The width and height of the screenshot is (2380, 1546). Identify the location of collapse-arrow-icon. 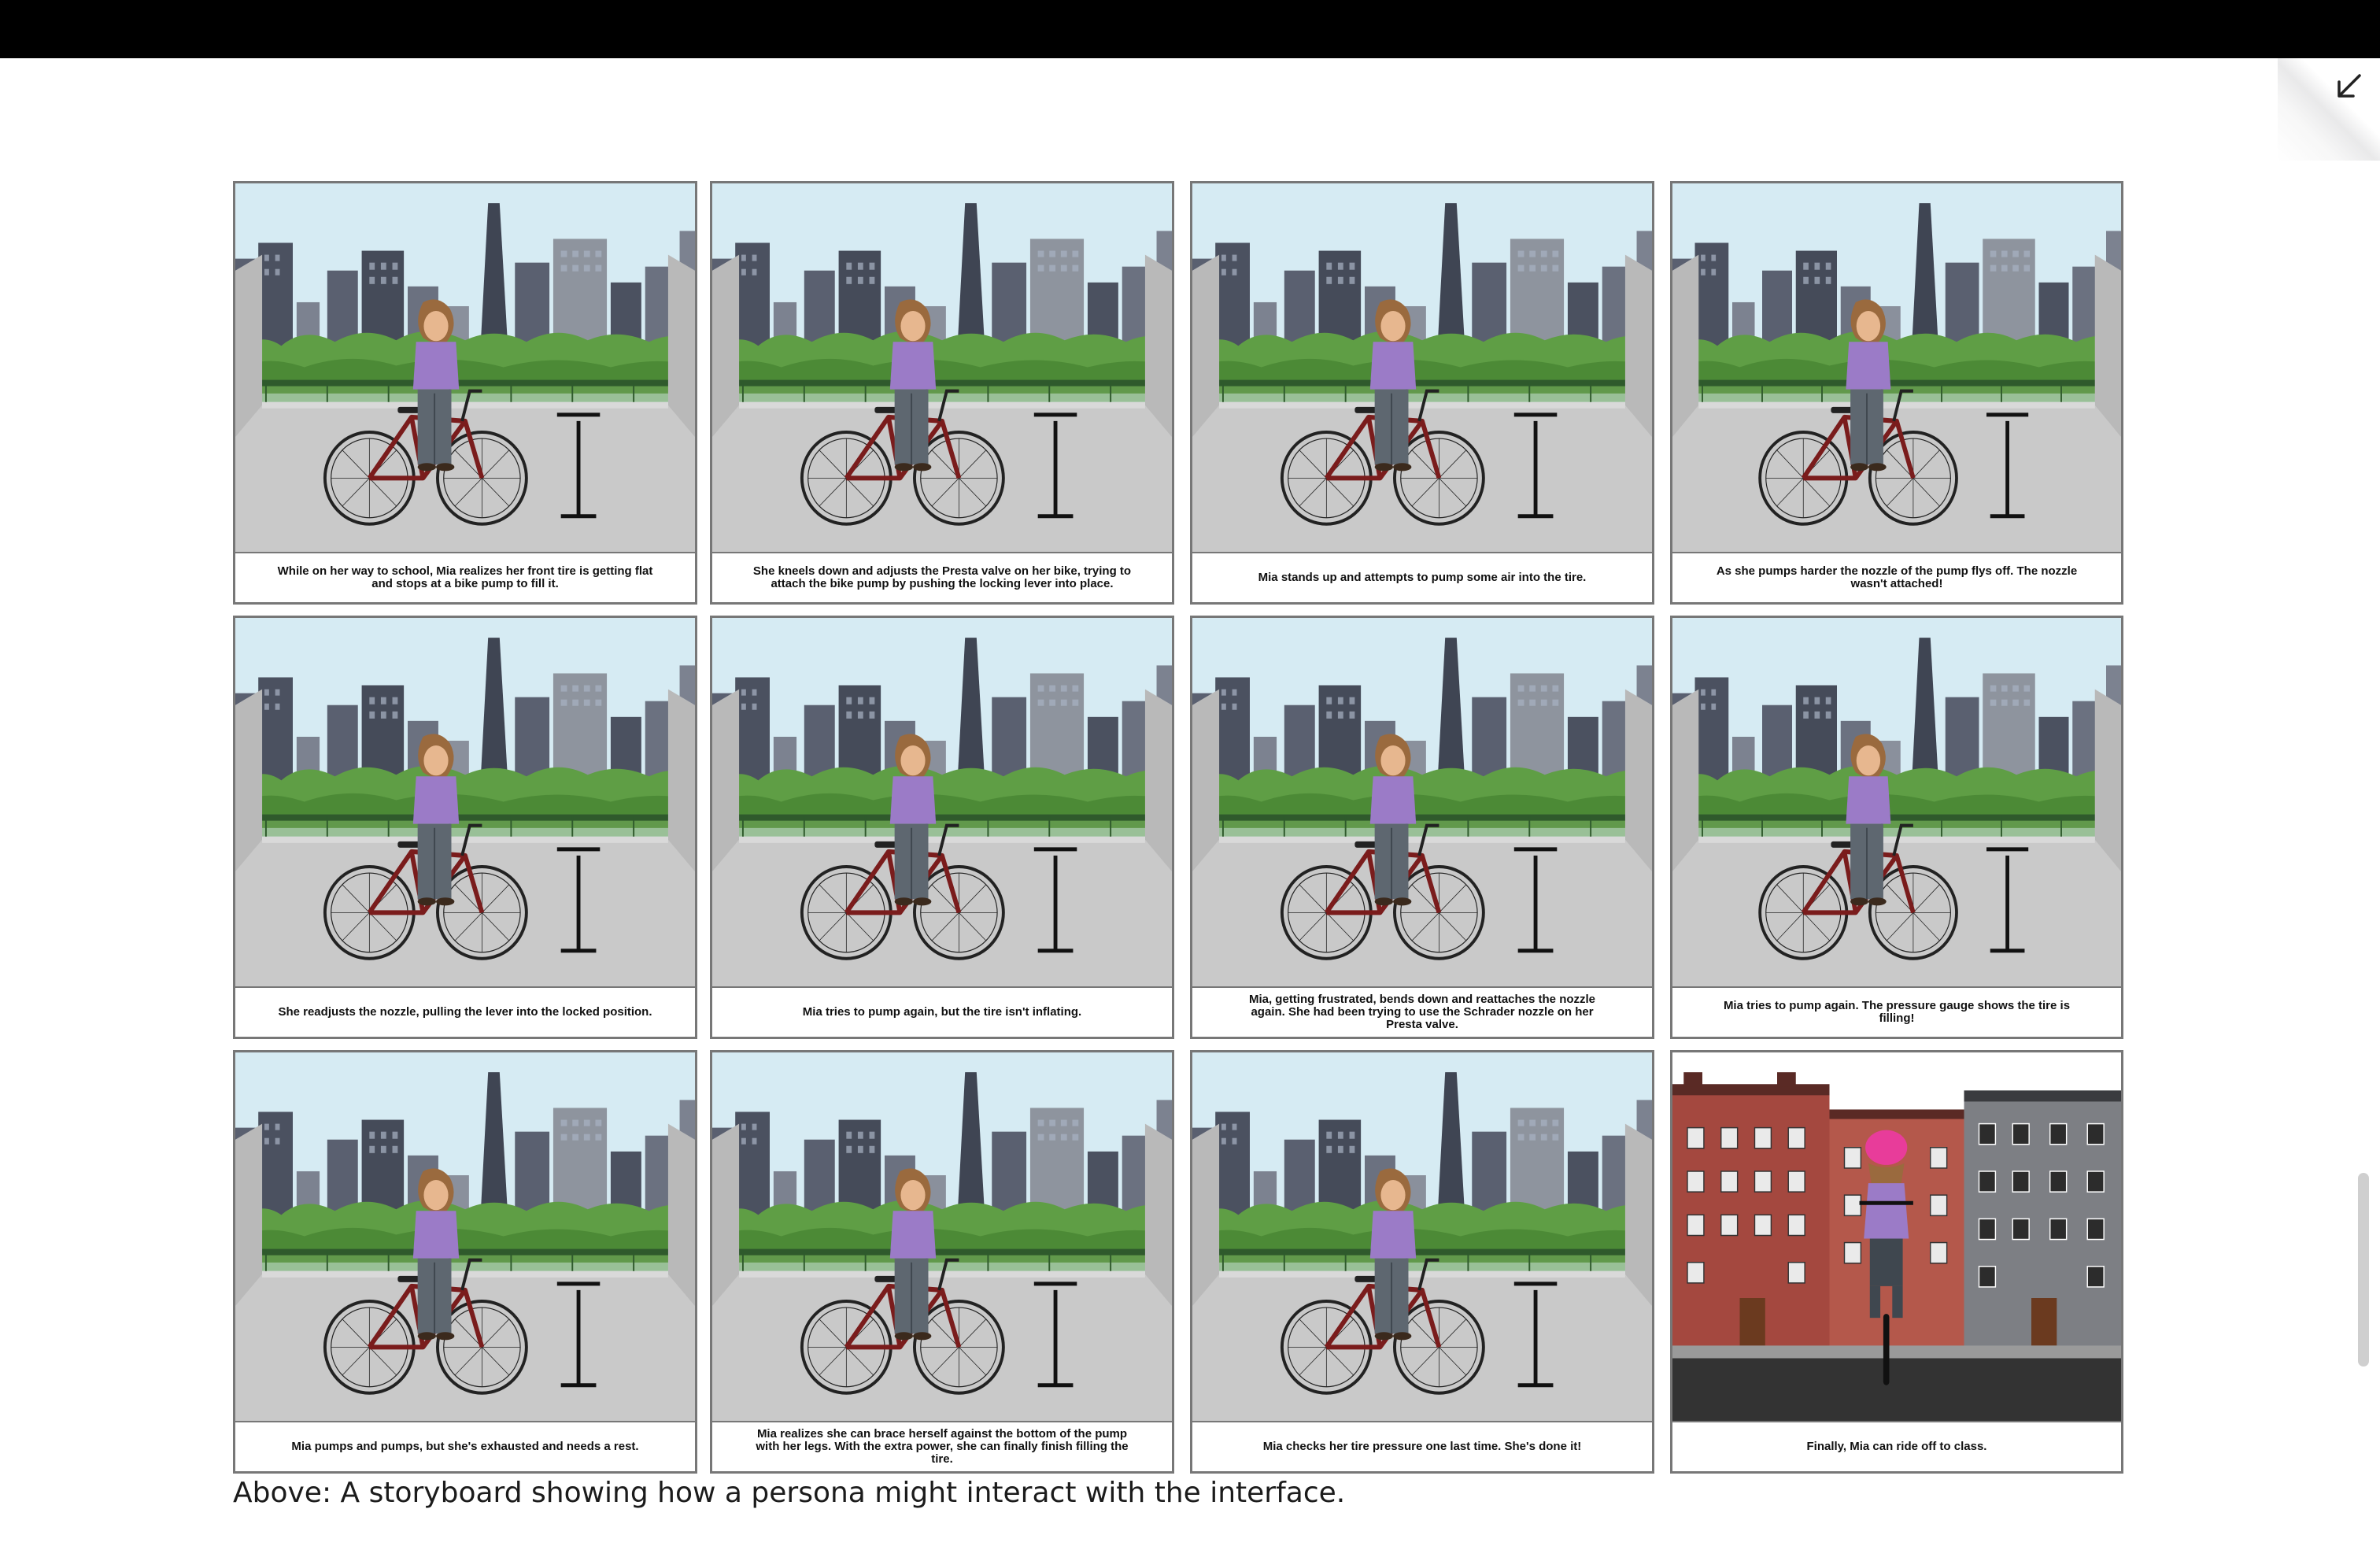
(2348, 86).